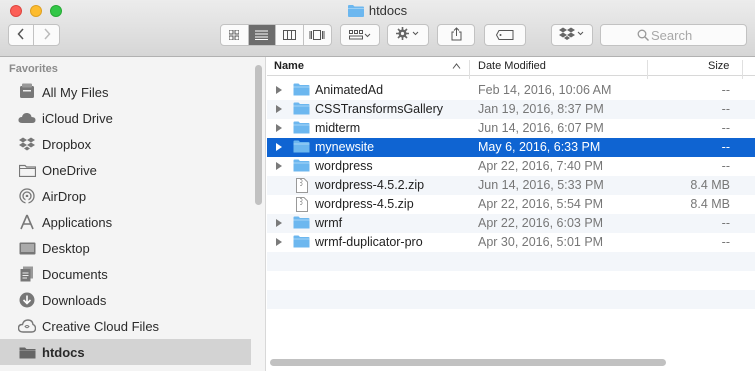  What do you see at coordinates (67, 144) in the screenshot?
I see `sidebar-item-label: Dropbox` at bounding box center [67, 144].